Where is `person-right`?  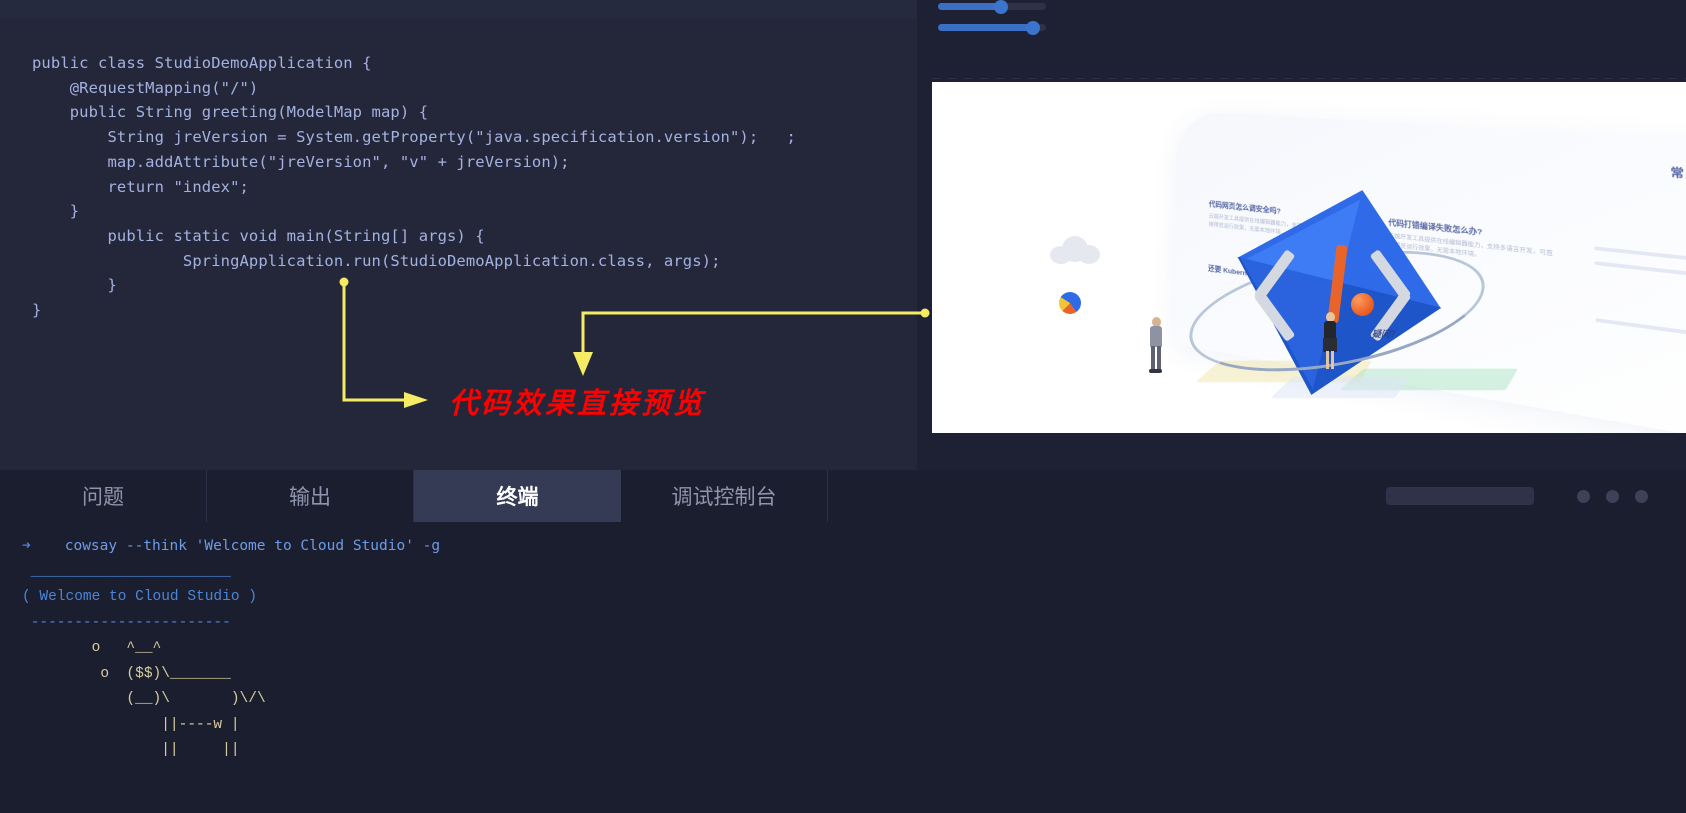 person-right is located at coordinates (1330, 341).